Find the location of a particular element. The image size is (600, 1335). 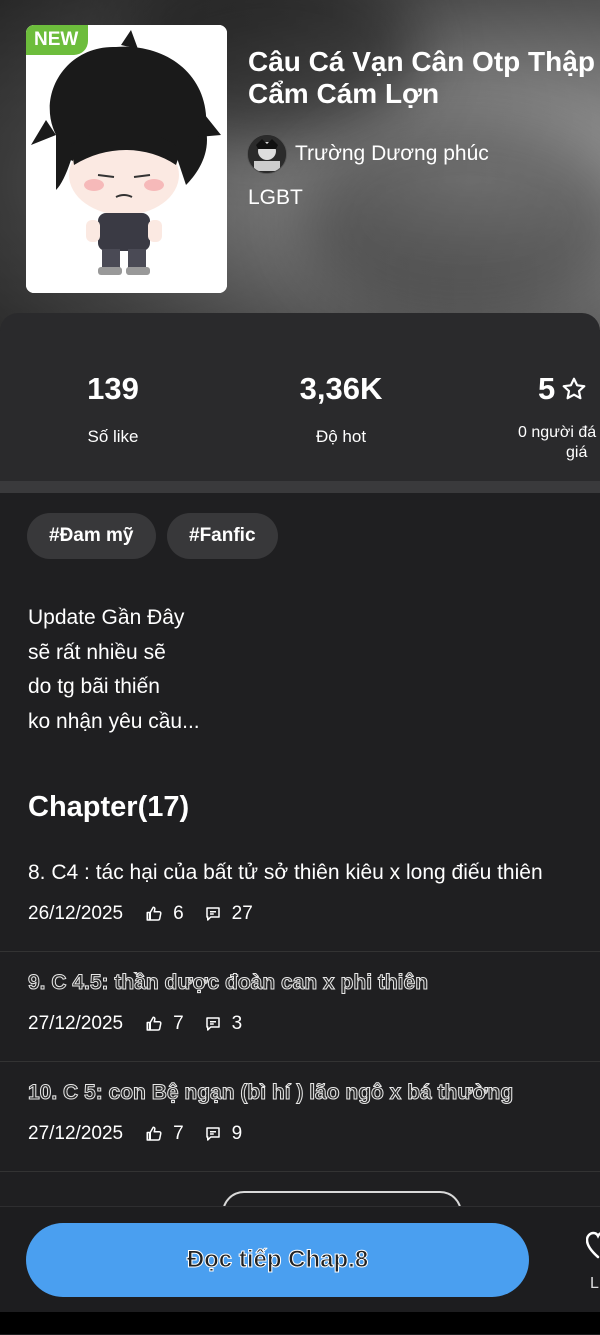

chapter-title: 9. C 4.5: thần dược đoàn can x phi thiên is located at coordinates (228, 983).